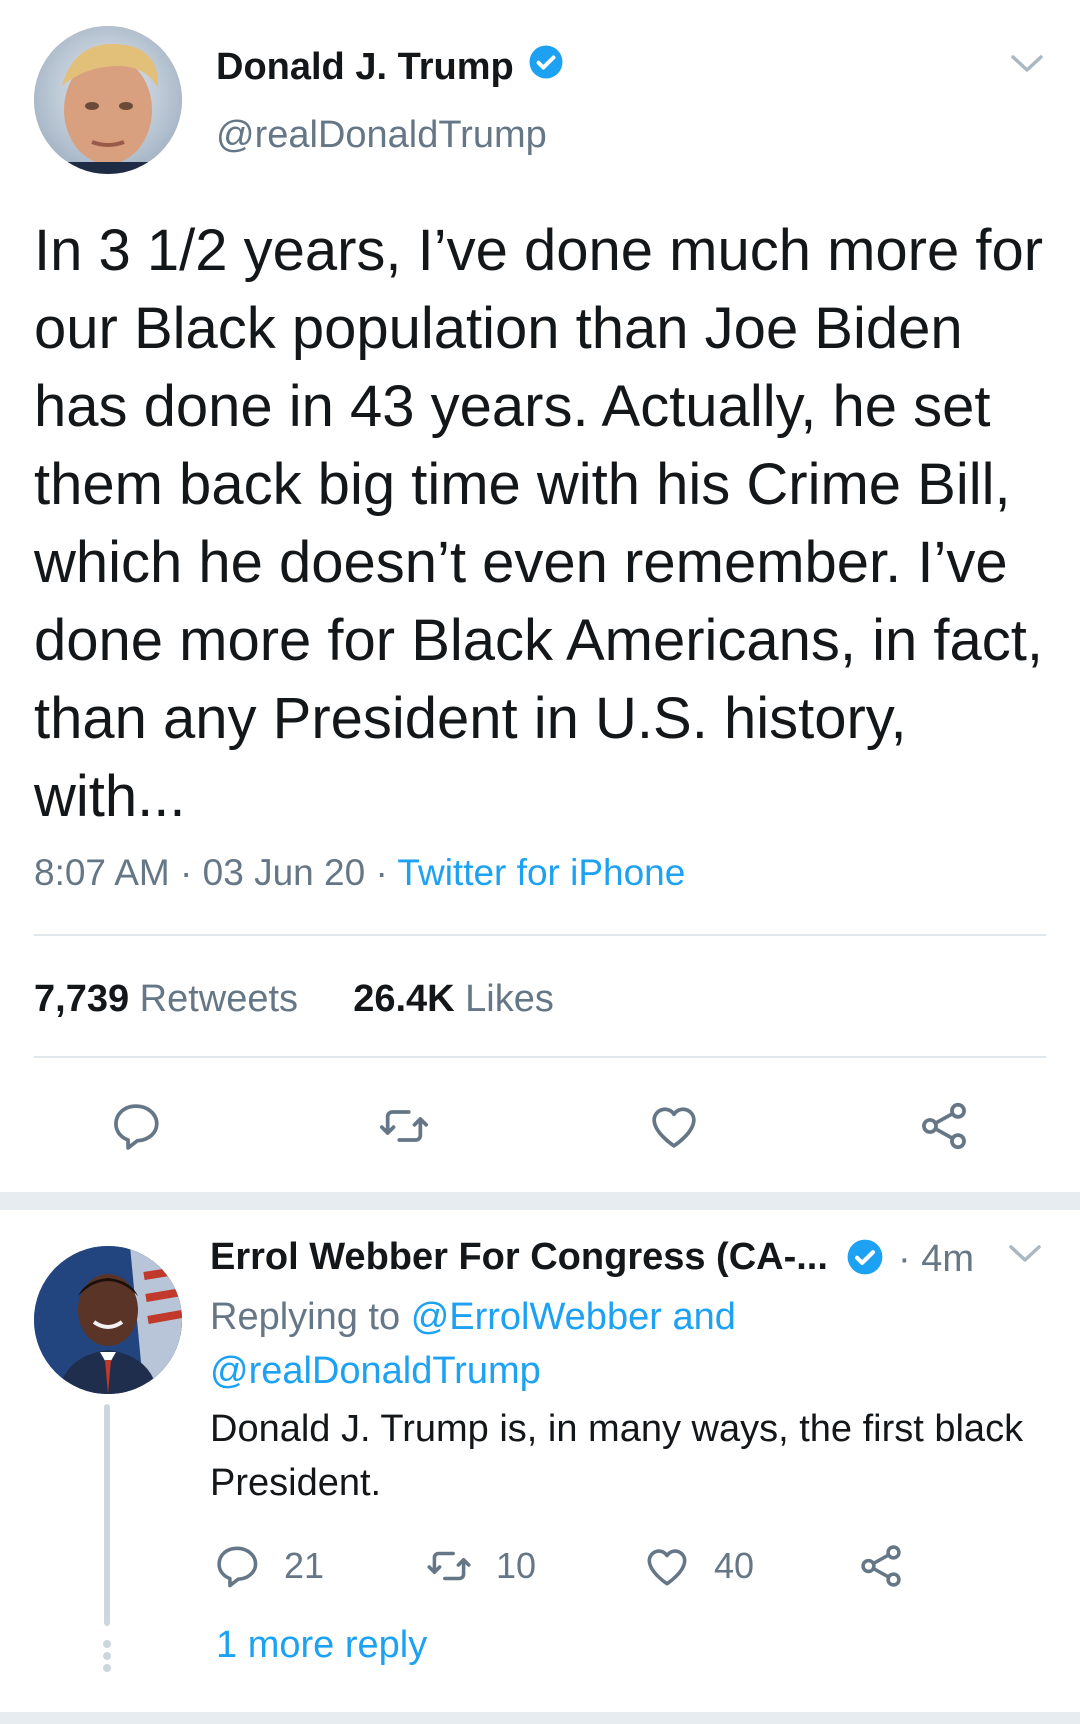 The width and height of the screenshot is (1080, 1724). What do you see at coordinates (82, 999) in the screenshot?
I see `retweets-count: 7,739` at bounding box center [82, 999].